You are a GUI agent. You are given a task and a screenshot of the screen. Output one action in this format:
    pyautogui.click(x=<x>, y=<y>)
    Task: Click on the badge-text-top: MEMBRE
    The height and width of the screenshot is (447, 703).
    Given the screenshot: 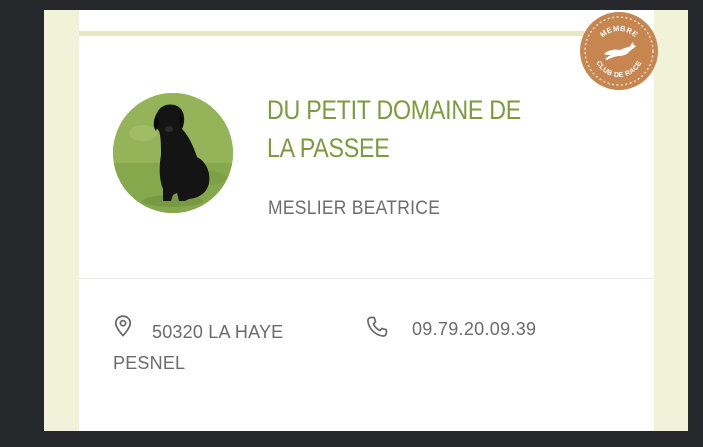 What is the action you would take?
    pyautogui.click(x=619, y=31)
    